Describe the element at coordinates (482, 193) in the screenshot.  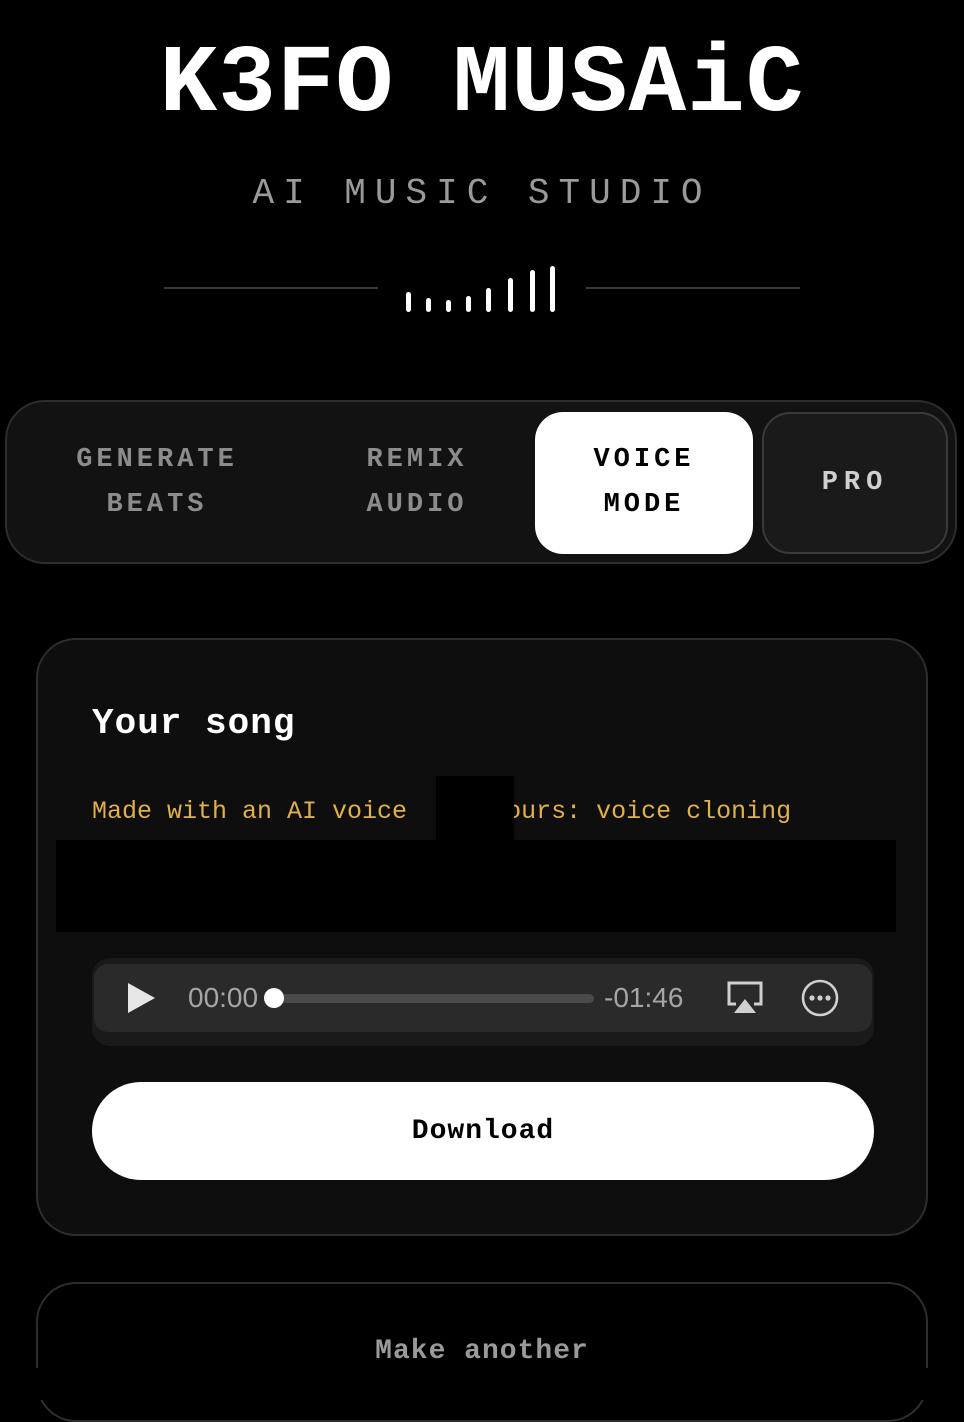
I see `app-subtitle: AI MUSIC STUDIO` at that location.